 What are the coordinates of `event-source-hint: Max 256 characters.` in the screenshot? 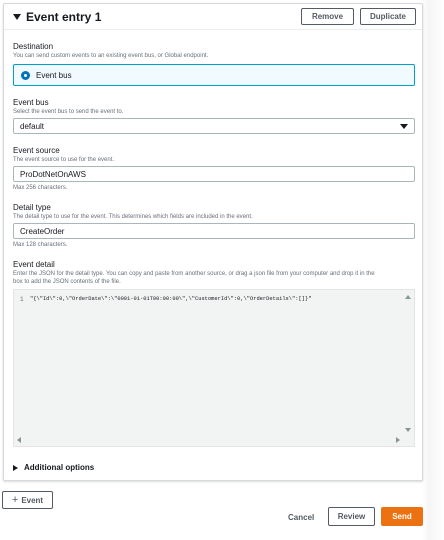 It's located at (40, 188).